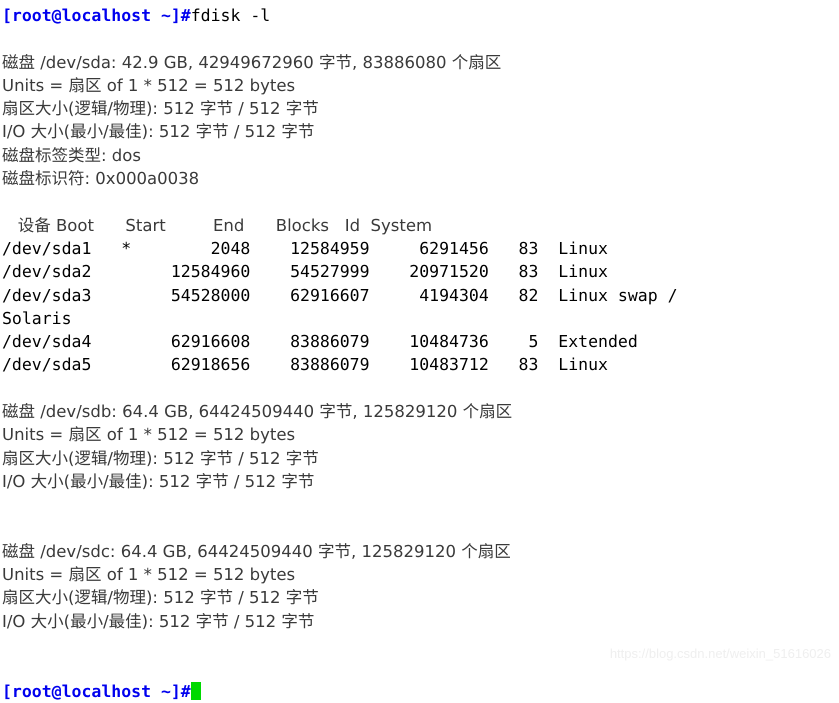 This screenshot has height=703, width=839. Describe the element at coordinates (158, 132) in the screenshot. I see `disk-sda-io-size: I/O 大小(最小/最佳): 512 字节 / 512 字节` at that location.